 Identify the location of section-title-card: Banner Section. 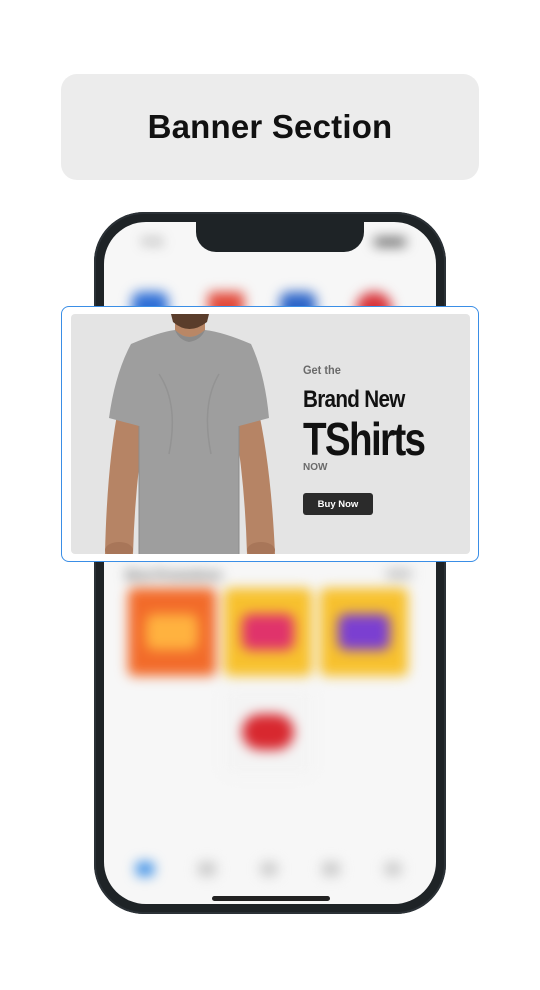
(270, 127).